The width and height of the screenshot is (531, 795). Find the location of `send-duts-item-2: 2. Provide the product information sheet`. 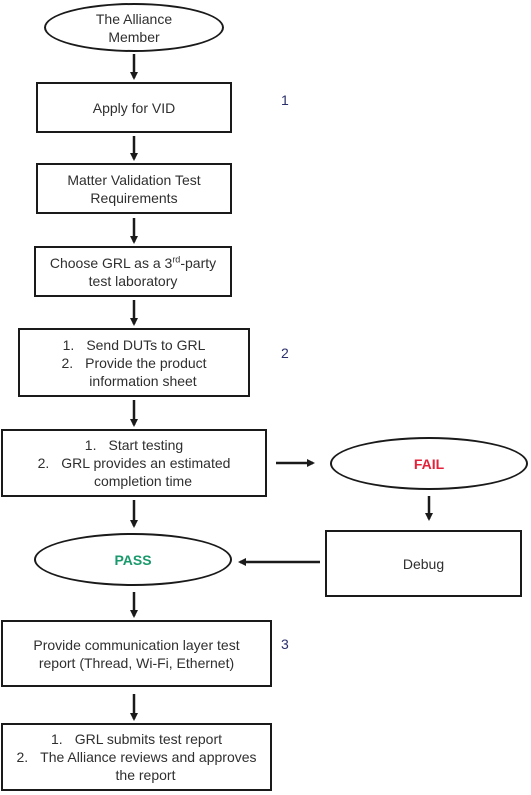

send-duts-item-2: 2. Provide the product information sheet is located at coordinates (133, 372).